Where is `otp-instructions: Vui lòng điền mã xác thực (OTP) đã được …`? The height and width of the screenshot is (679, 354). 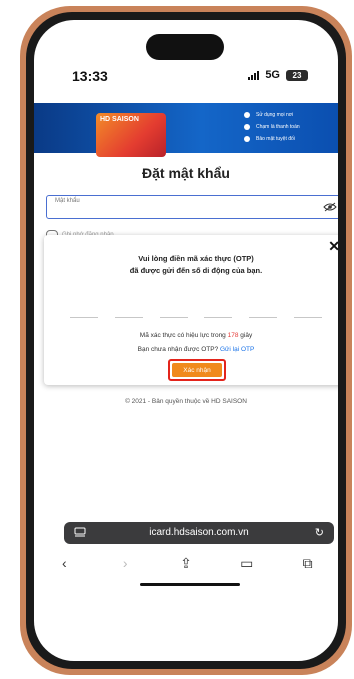 otp-instructions: Vui lòng điền mã xác thực (OTP) đã được … is located at coordinates (191, 265).